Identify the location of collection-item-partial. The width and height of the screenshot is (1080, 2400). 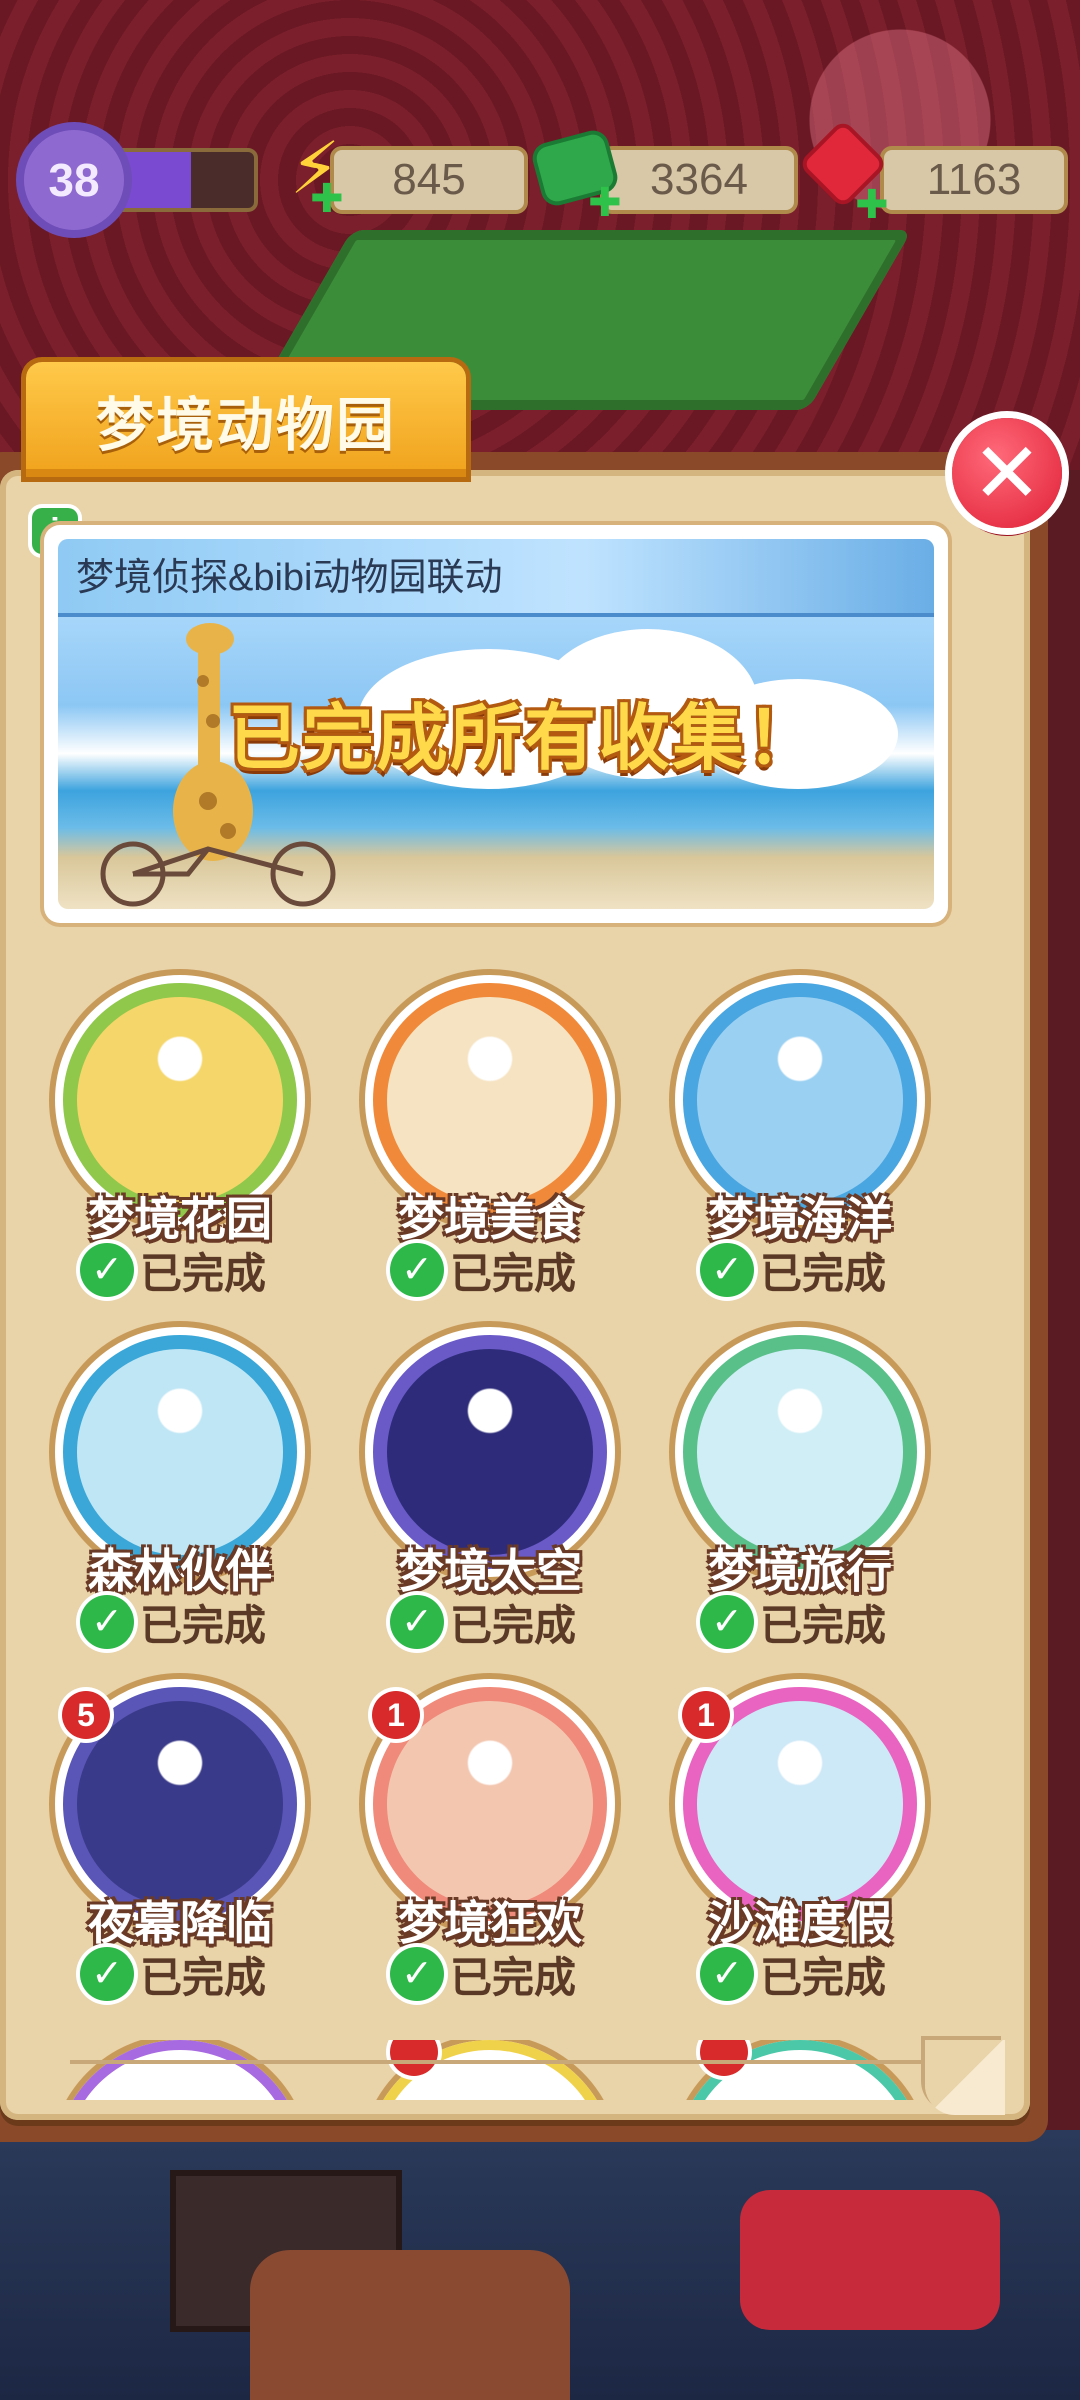
(180, 2070).